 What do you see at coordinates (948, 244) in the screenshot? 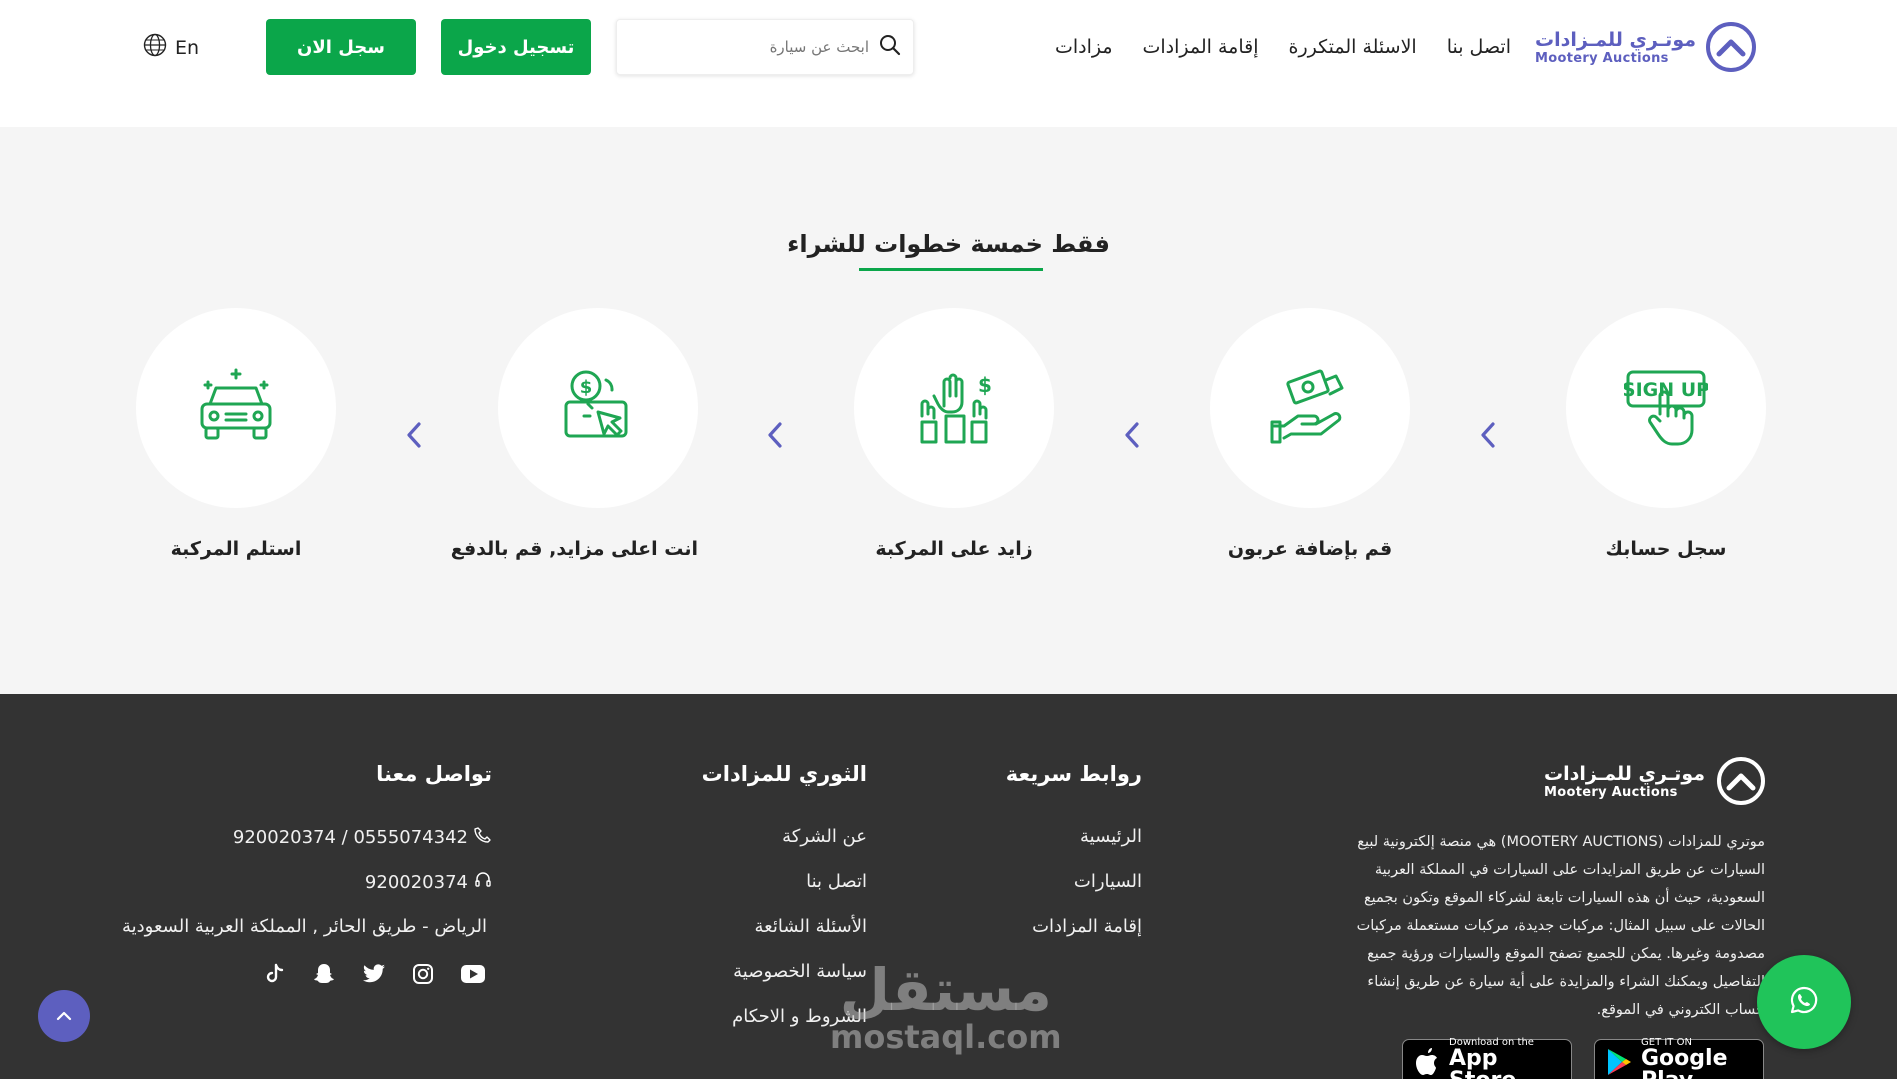
I see `steps-title: فقط خمسة خطوات للشراء` at bounding box center [948, 244].